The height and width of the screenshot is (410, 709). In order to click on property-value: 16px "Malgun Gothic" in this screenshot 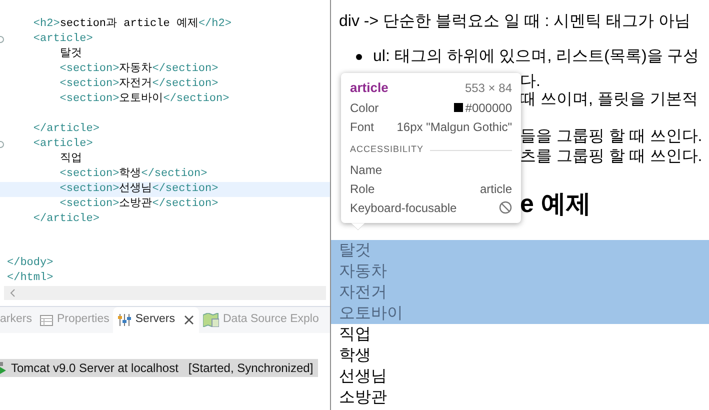, I will do `click(454, 127)`.